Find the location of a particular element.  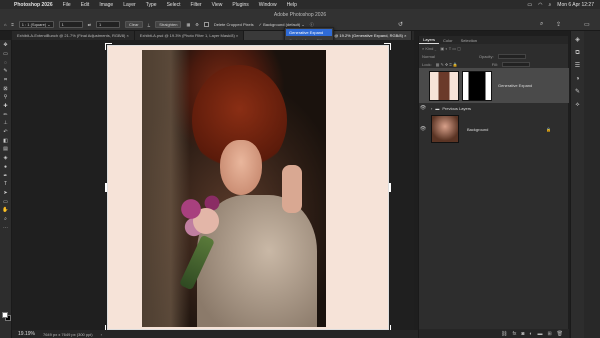

menu-window: Window is located at coordinates (268, 5).